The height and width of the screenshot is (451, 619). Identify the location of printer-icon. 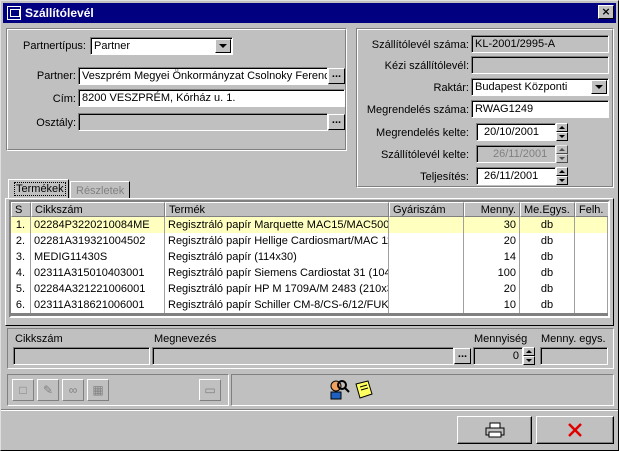
(494, 430).